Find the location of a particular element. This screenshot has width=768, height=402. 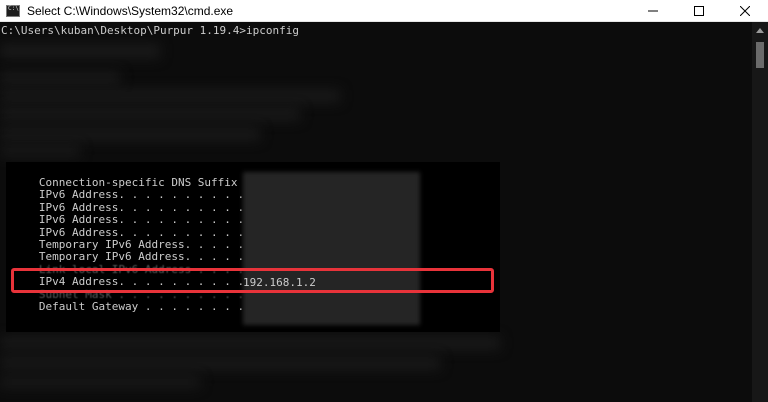

vertical-scrollbar is located at coordinates (760, 212).